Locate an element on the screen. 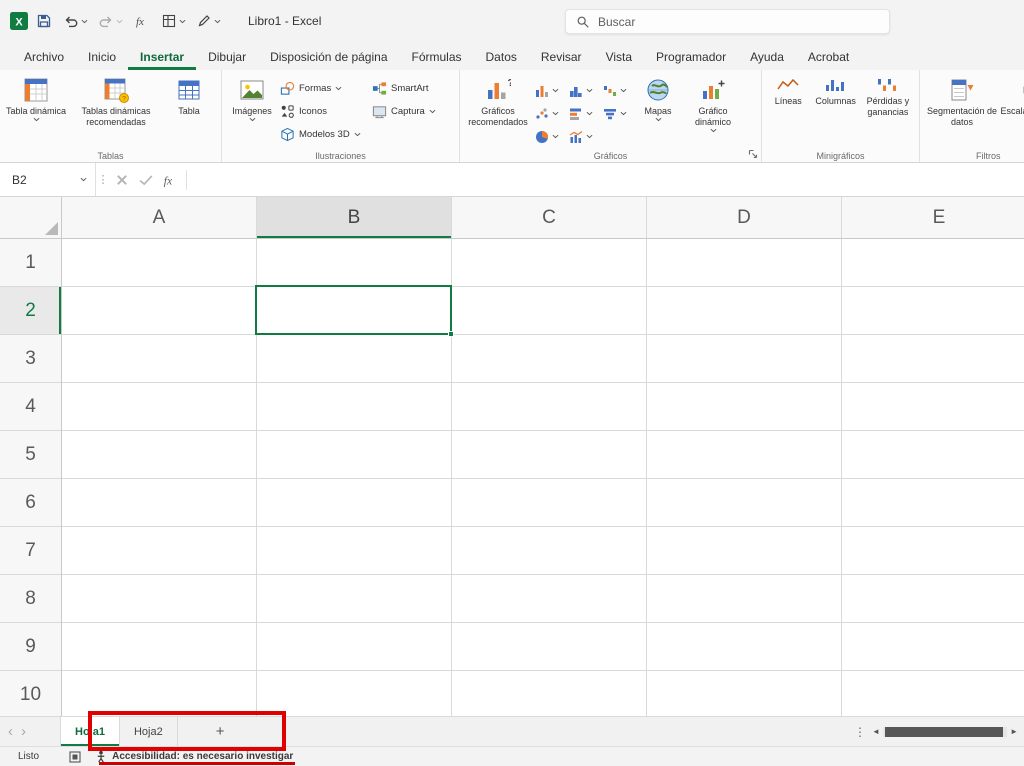  sparkline-column-icon is located at coordinates (836, 85).